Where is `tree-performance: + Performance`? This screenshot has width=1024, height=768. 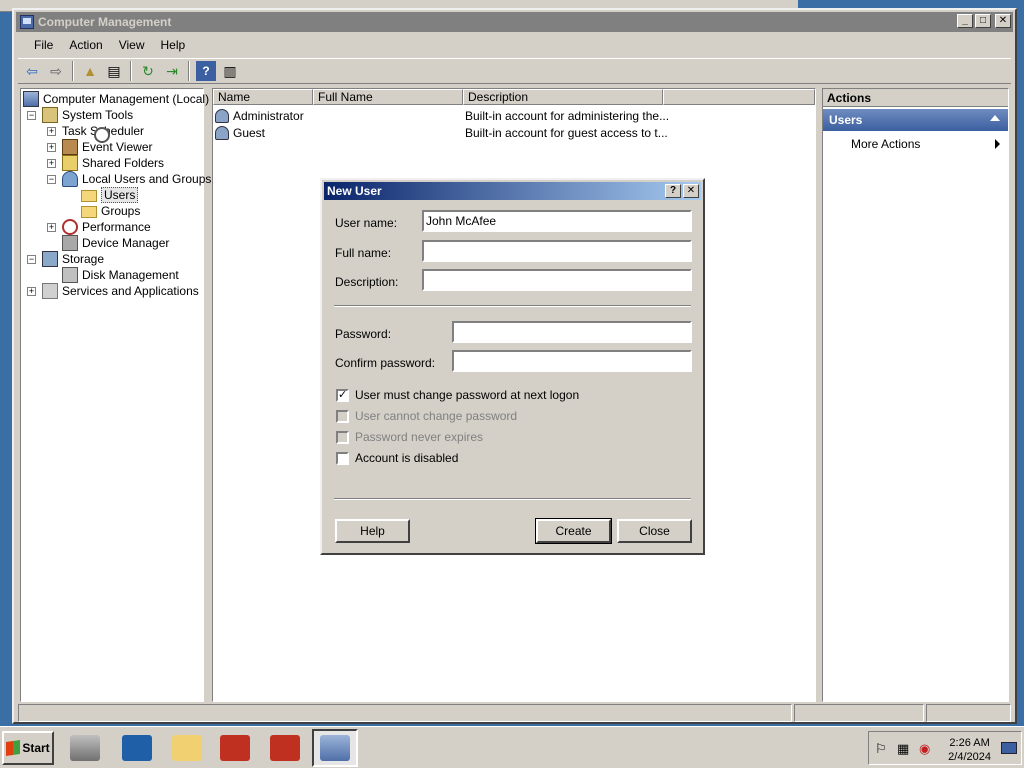 tree-performance: + Performance is located at coordinates (99, 227).